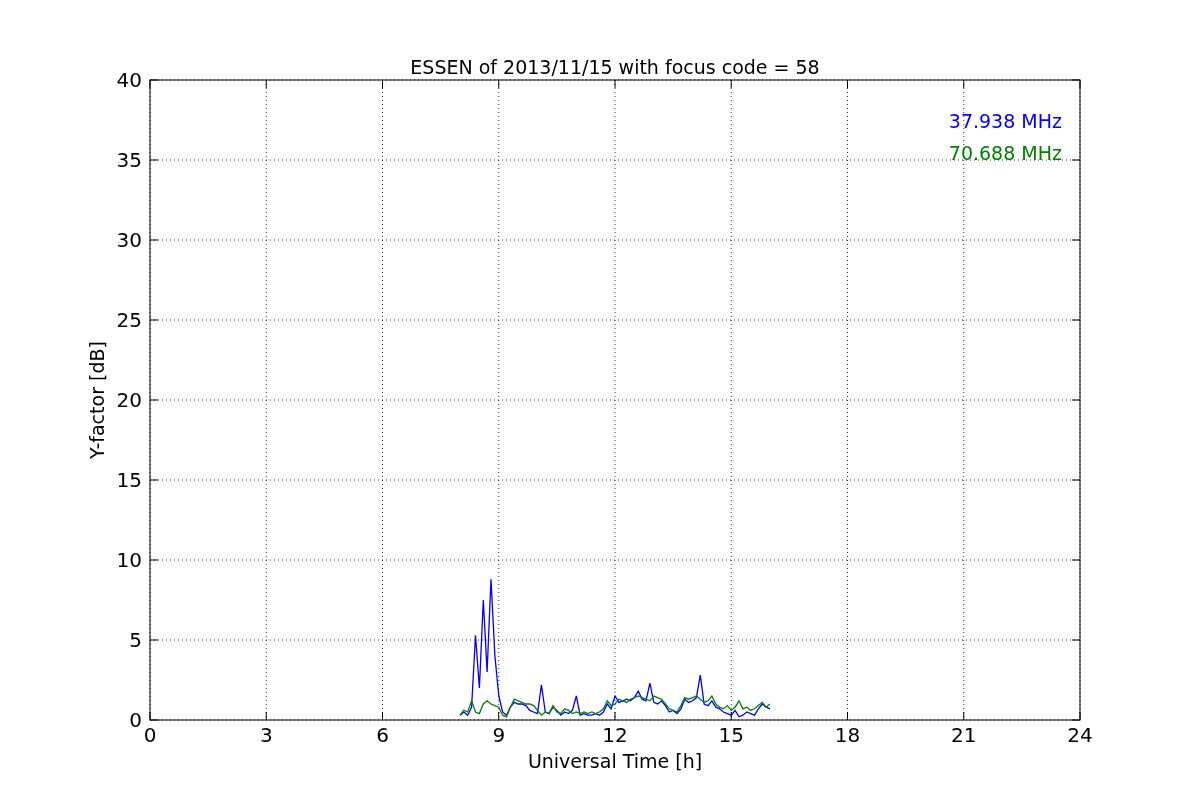  I want to click on legend-label: 37.938 MHz, so click(1005, 121).